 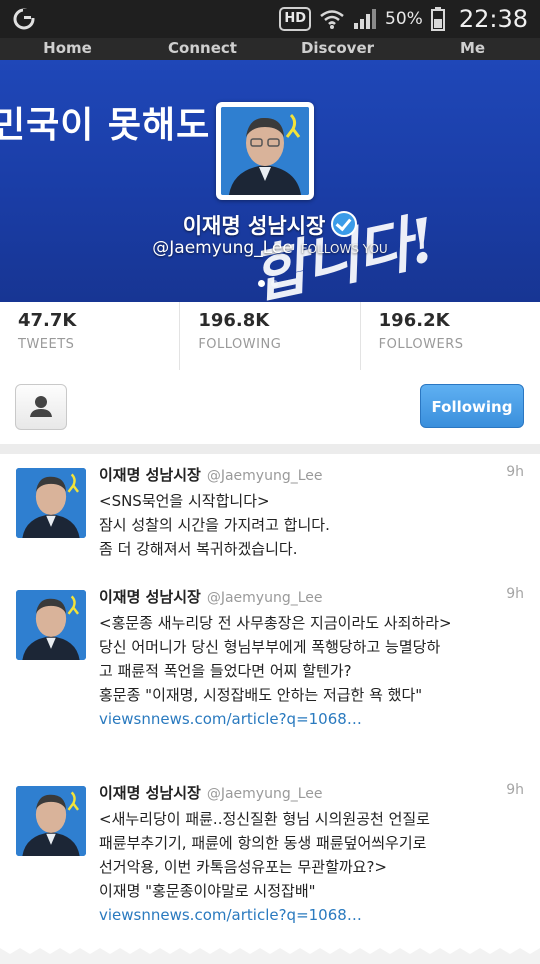 I want to click on status-bar: HD 50% 22:38, so click(x=270, y=19).